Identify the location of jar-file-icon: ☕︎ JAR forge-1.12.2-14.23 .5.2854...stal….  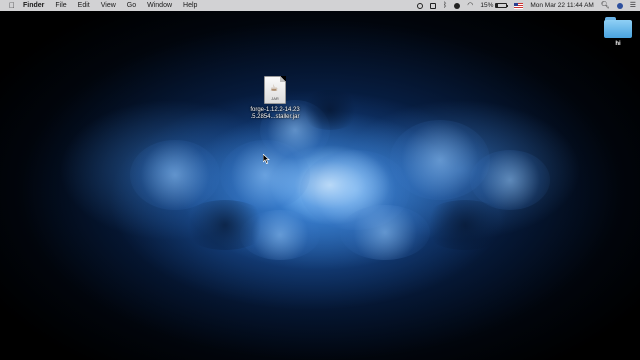
(275, 98).